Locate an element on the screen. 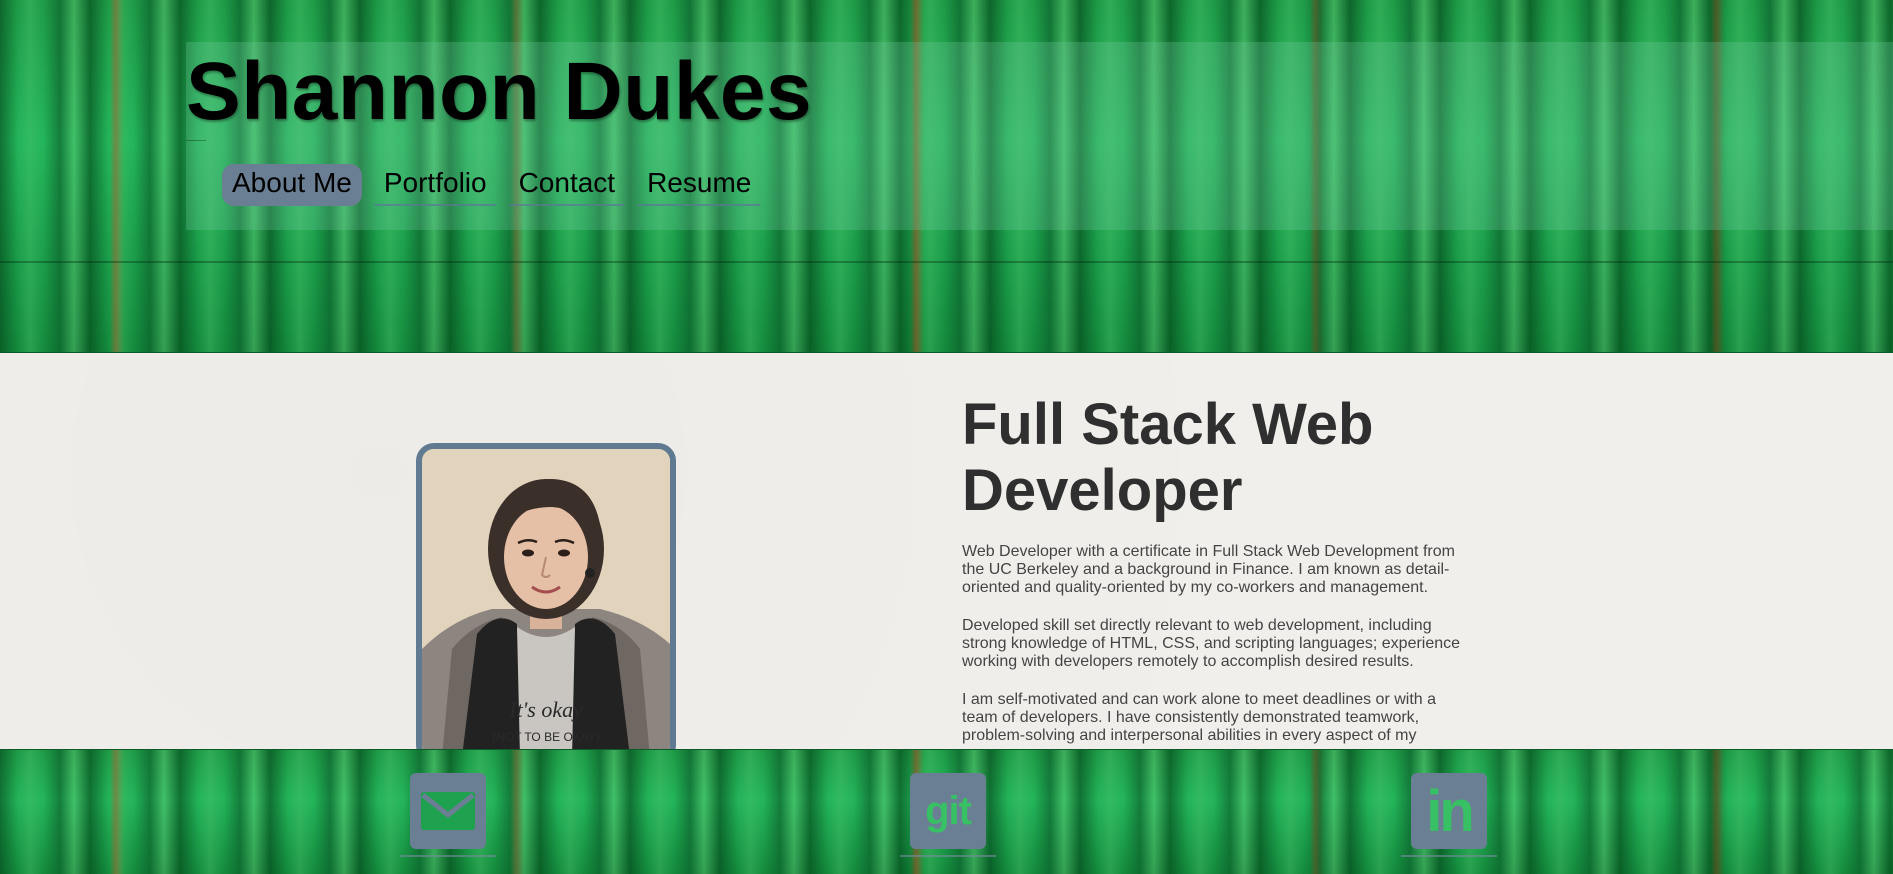  email-link is located at coordinates (448, 815).